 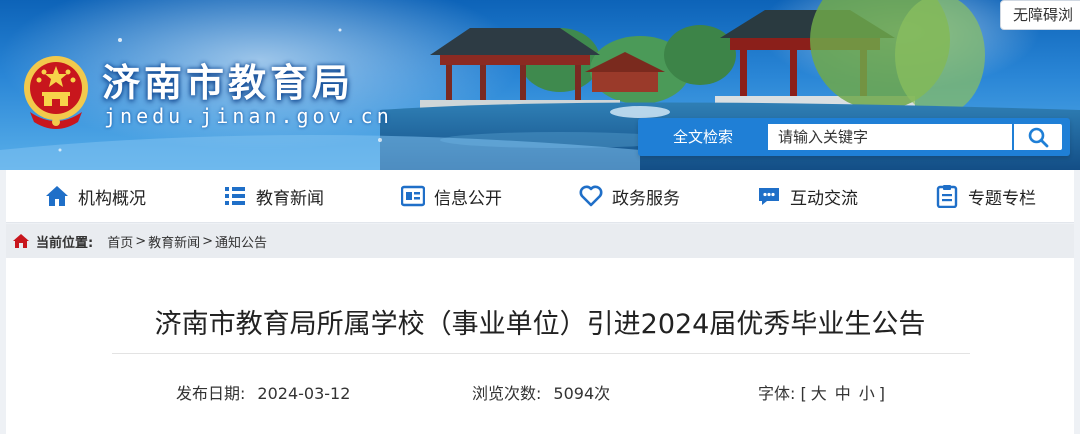 I want to click on list-icon, so click(x=235, y=196).